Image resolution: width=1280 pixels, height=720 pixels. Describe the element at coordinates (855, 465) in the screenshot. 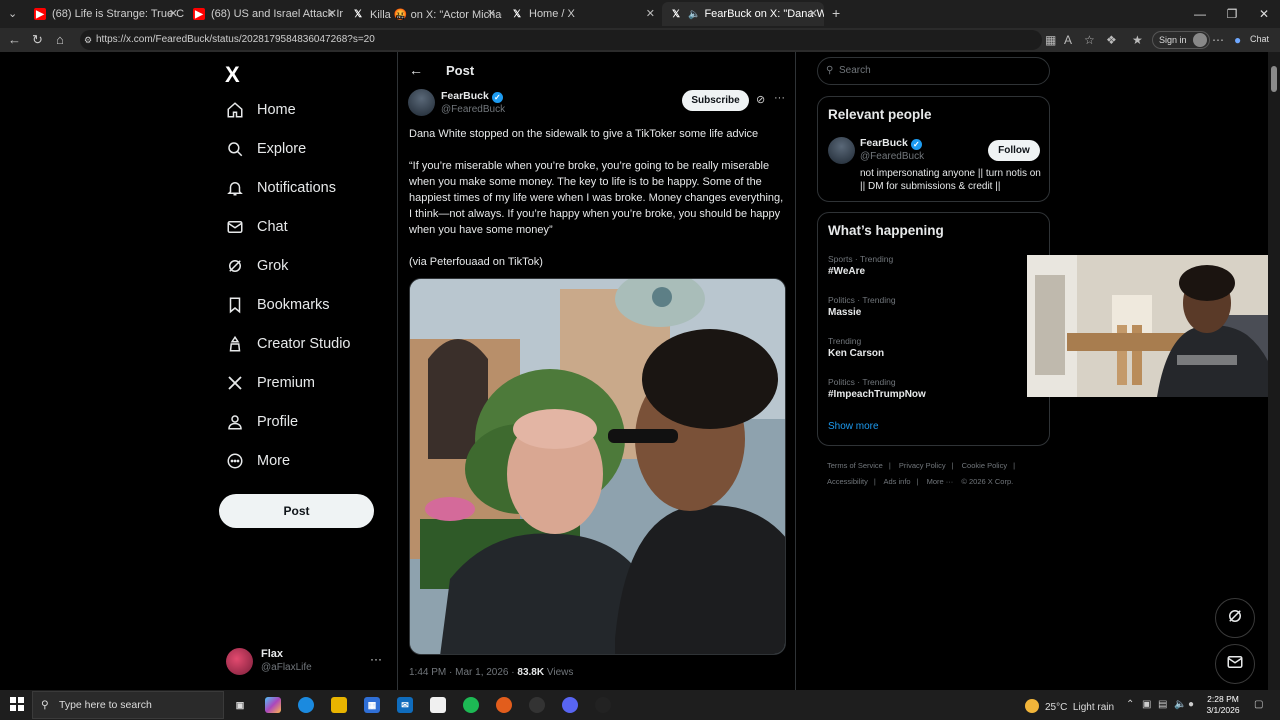

I see `footer-link-terms: Terms of Service` at that location.